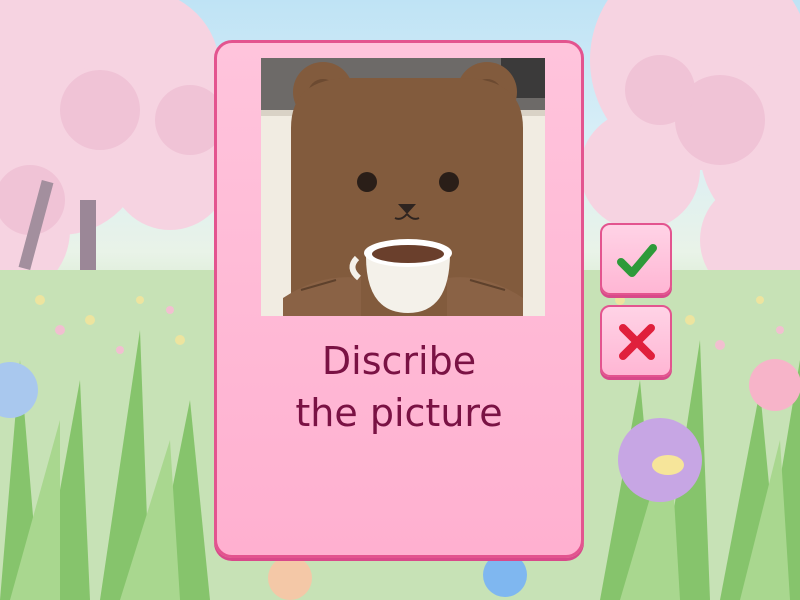 The width and height of the screenshot is (800, 600). I want to click on close-icon, so click(637, 342).